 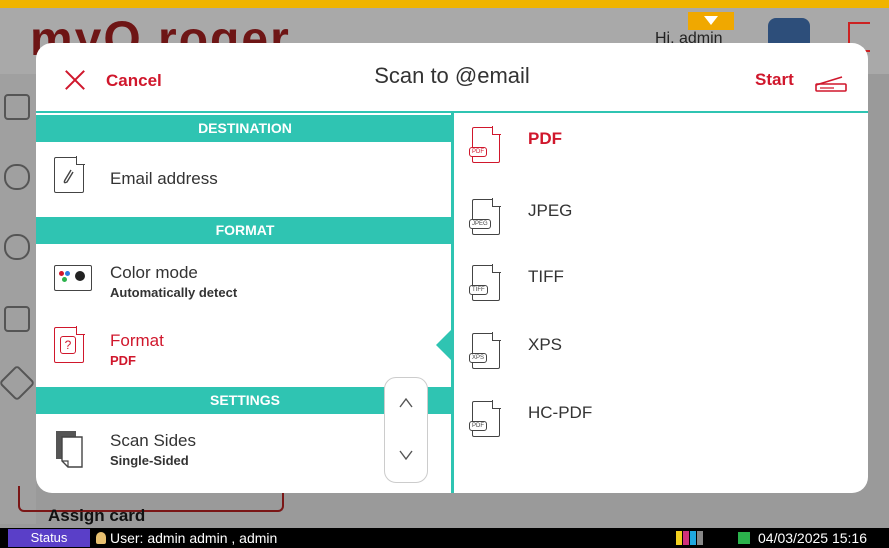 I want to click on color-mode-label: Color mode, so click(x=154, y=272).